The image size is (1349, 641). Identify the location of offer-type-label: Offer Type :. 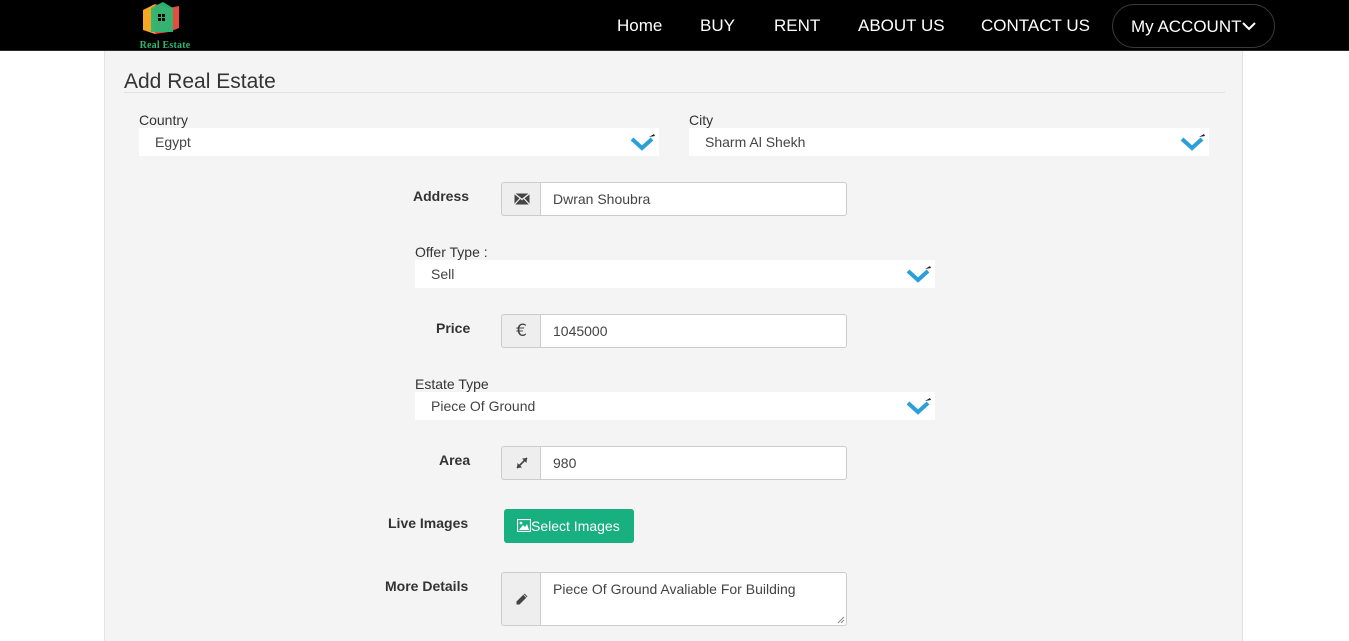
(451, 252).